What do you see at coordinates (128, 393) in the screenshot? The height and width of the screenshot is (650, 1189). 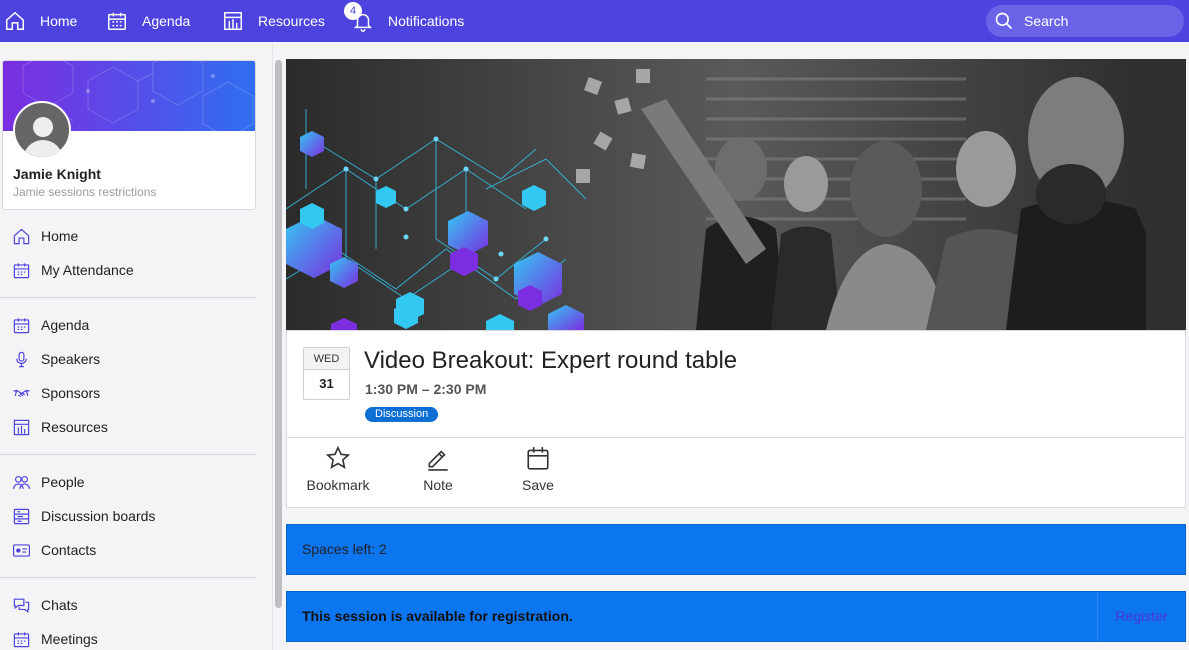 I see `sidebar-item-sponsors: Sponsors` at bounding box center [128, 393].